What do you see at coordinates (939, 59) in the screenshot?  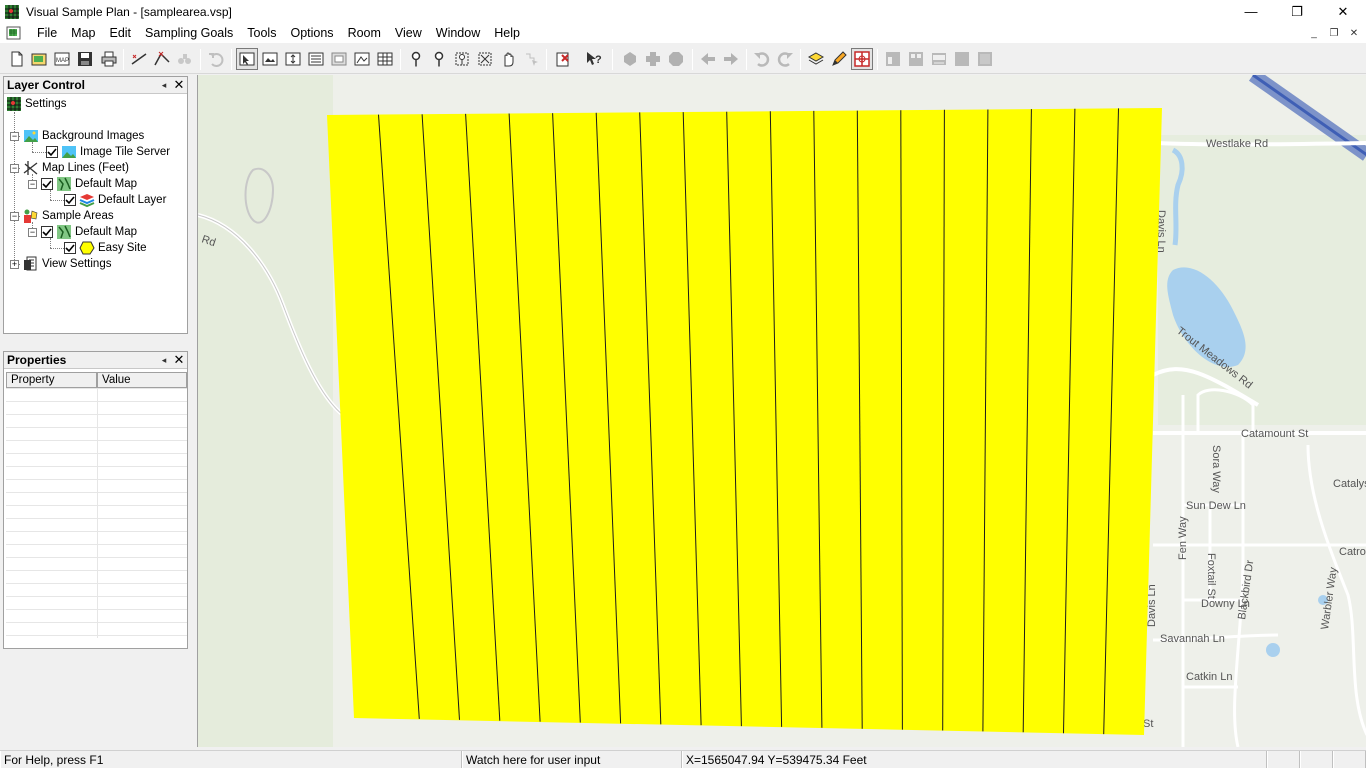 I see `note-button` at bounding box center [939, 59].